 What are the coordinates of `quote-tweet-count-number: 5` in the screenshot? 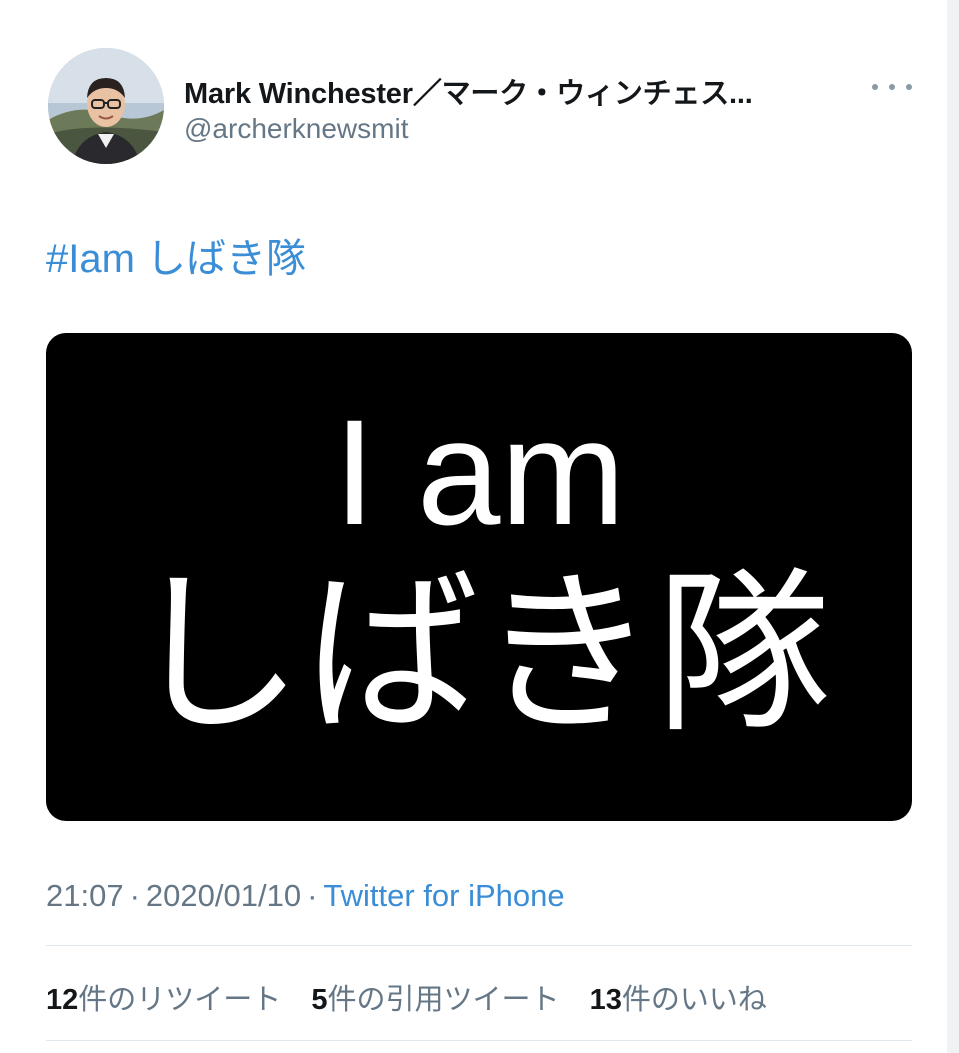 It's located at (319, 1000).